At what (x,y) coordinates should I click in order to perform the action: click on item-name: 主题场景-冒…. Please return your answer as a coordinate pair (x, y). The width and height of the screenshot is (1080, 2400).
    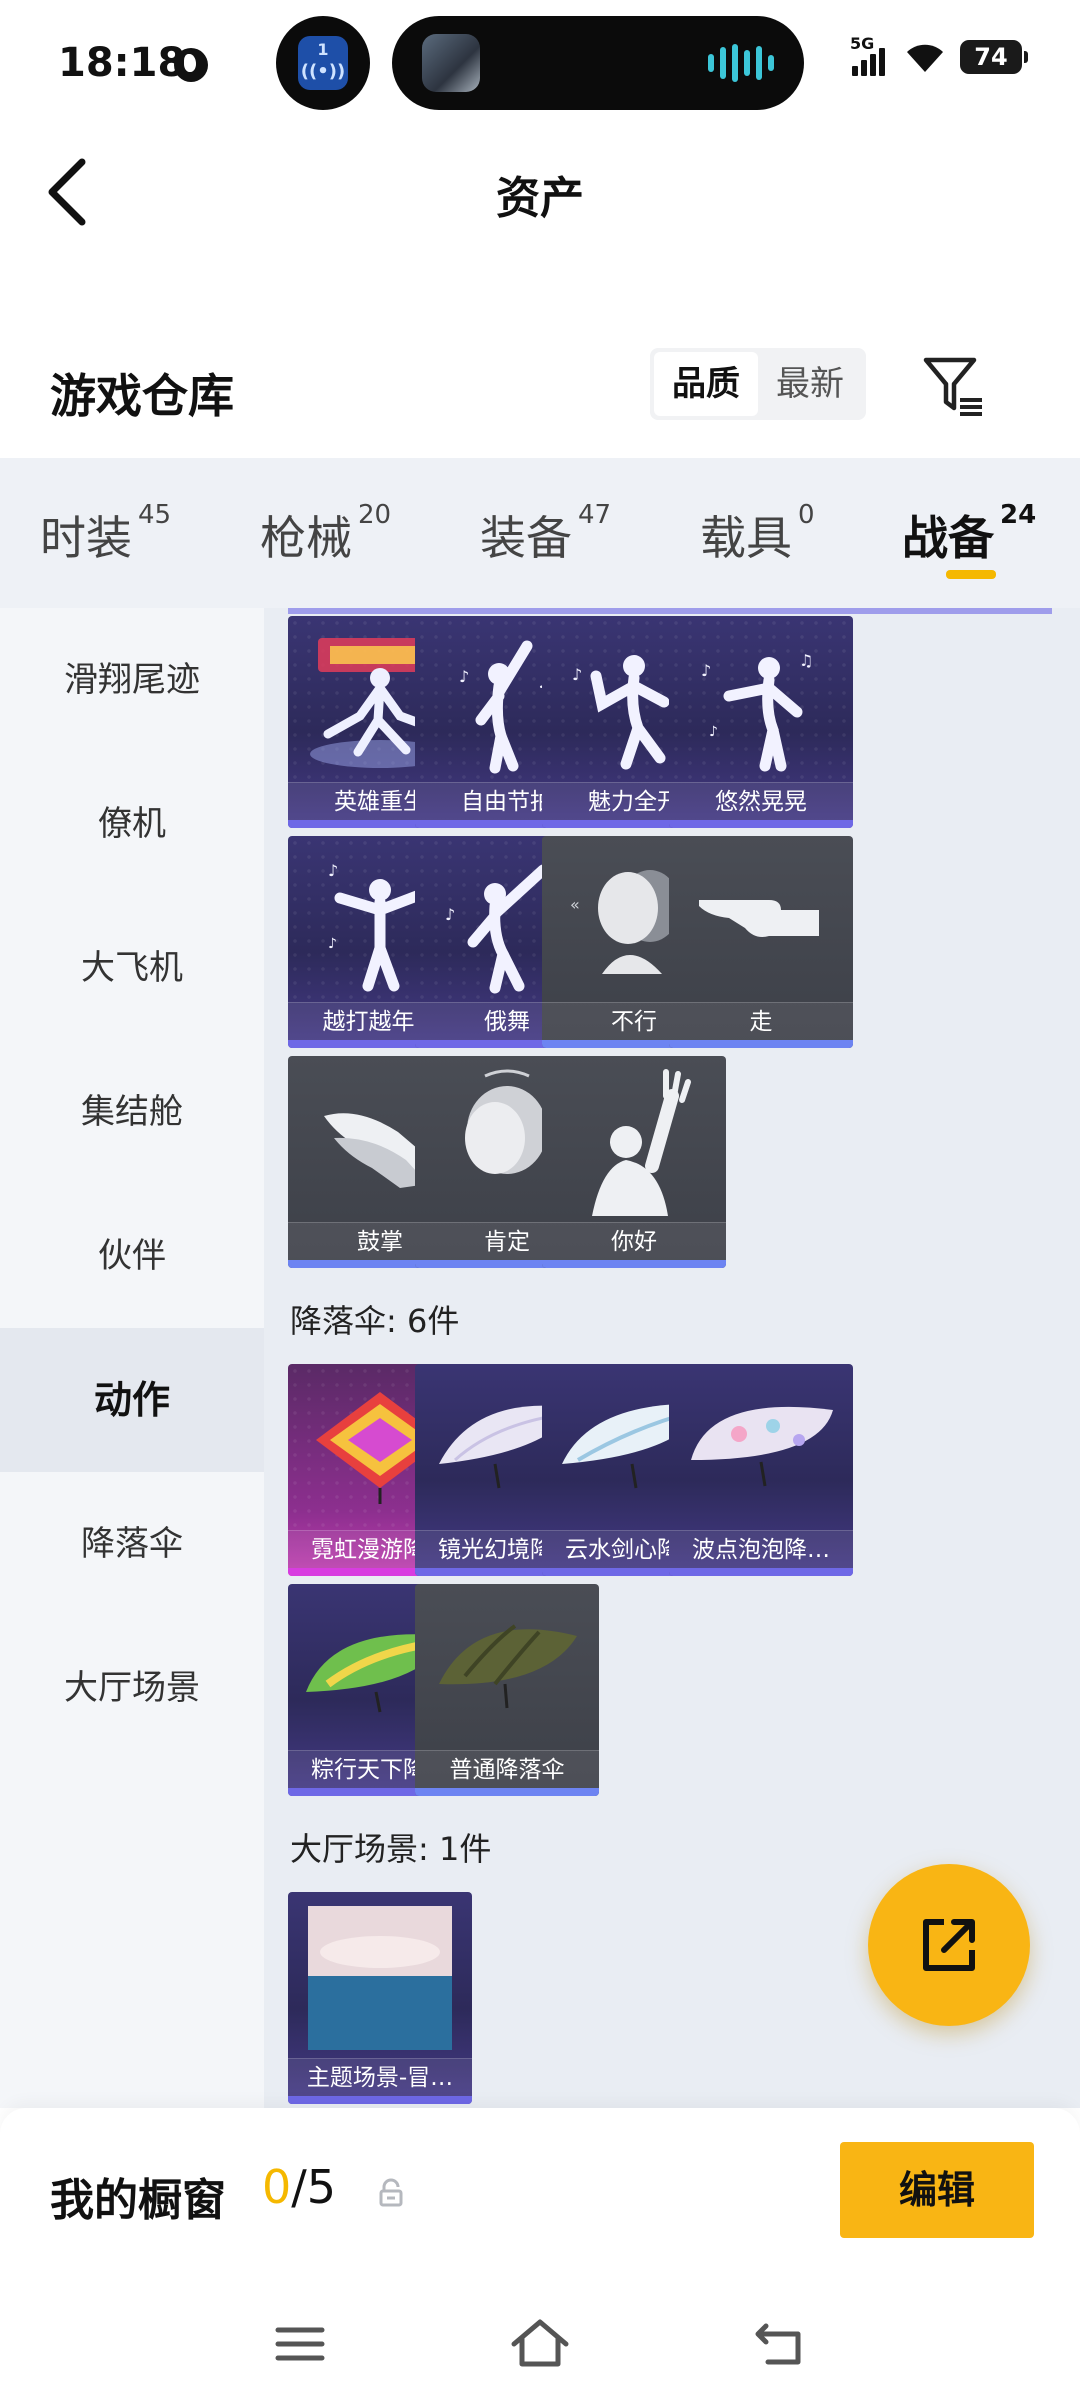
    Looking at the image, I should click on (380, 2077).